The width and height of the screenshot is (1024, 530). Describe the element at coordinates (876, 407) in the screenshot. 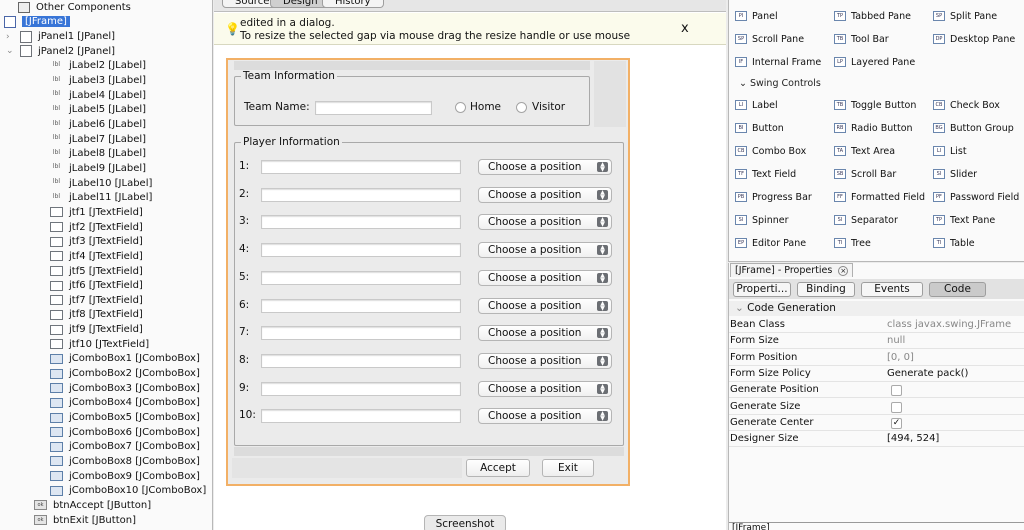

I see `property-row: Generate Size` at that location.